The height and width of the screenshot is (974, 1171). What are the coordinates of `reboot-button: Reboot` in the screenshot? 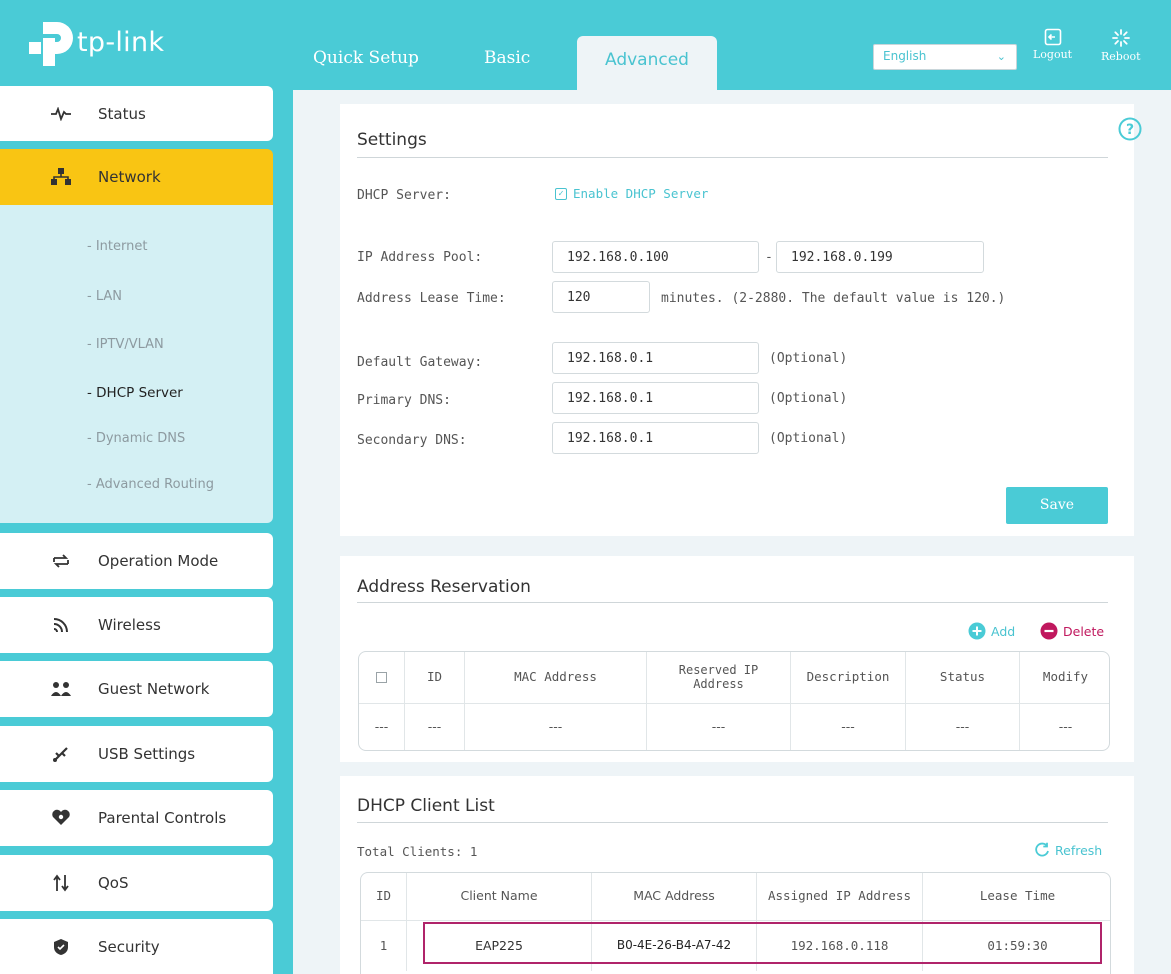 It's located at (1121, 45).